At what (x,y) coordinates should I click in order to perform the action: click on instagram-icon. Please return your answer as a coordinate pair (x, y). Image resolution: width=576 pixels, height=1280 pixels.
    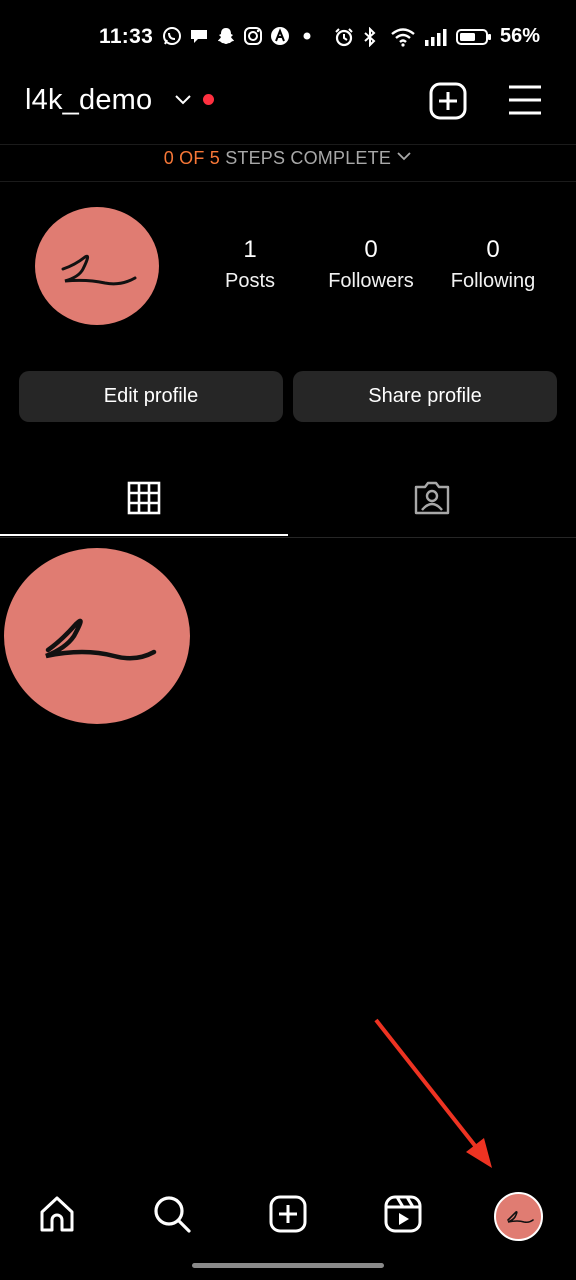
    Looking at the image, I should click on (253, 36).